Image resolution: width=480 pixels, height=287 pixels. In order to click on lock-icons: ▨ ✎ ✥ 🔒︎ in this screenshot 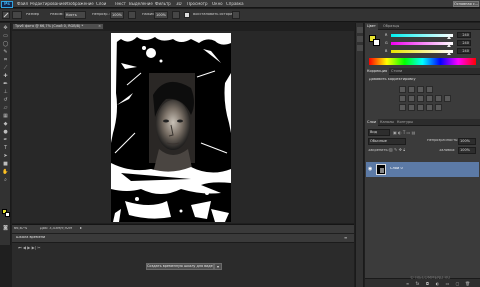, I will do `click(397, 150)`.